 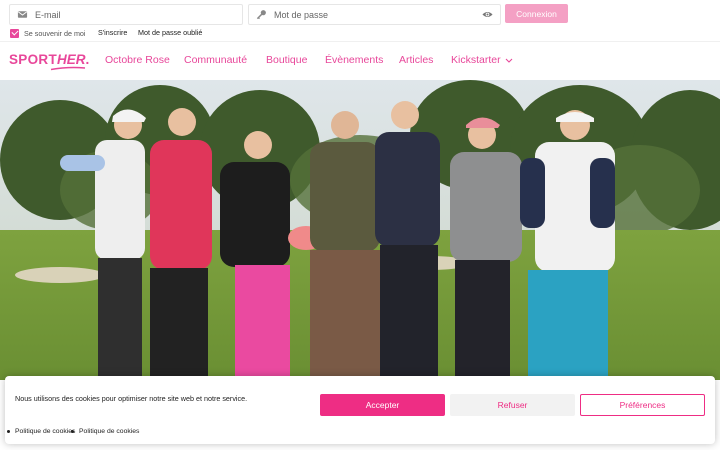 What do you see at coordinates (14, 33) in the screenshot?
I see `checkbox-icon` at bounding box center [14, 33].